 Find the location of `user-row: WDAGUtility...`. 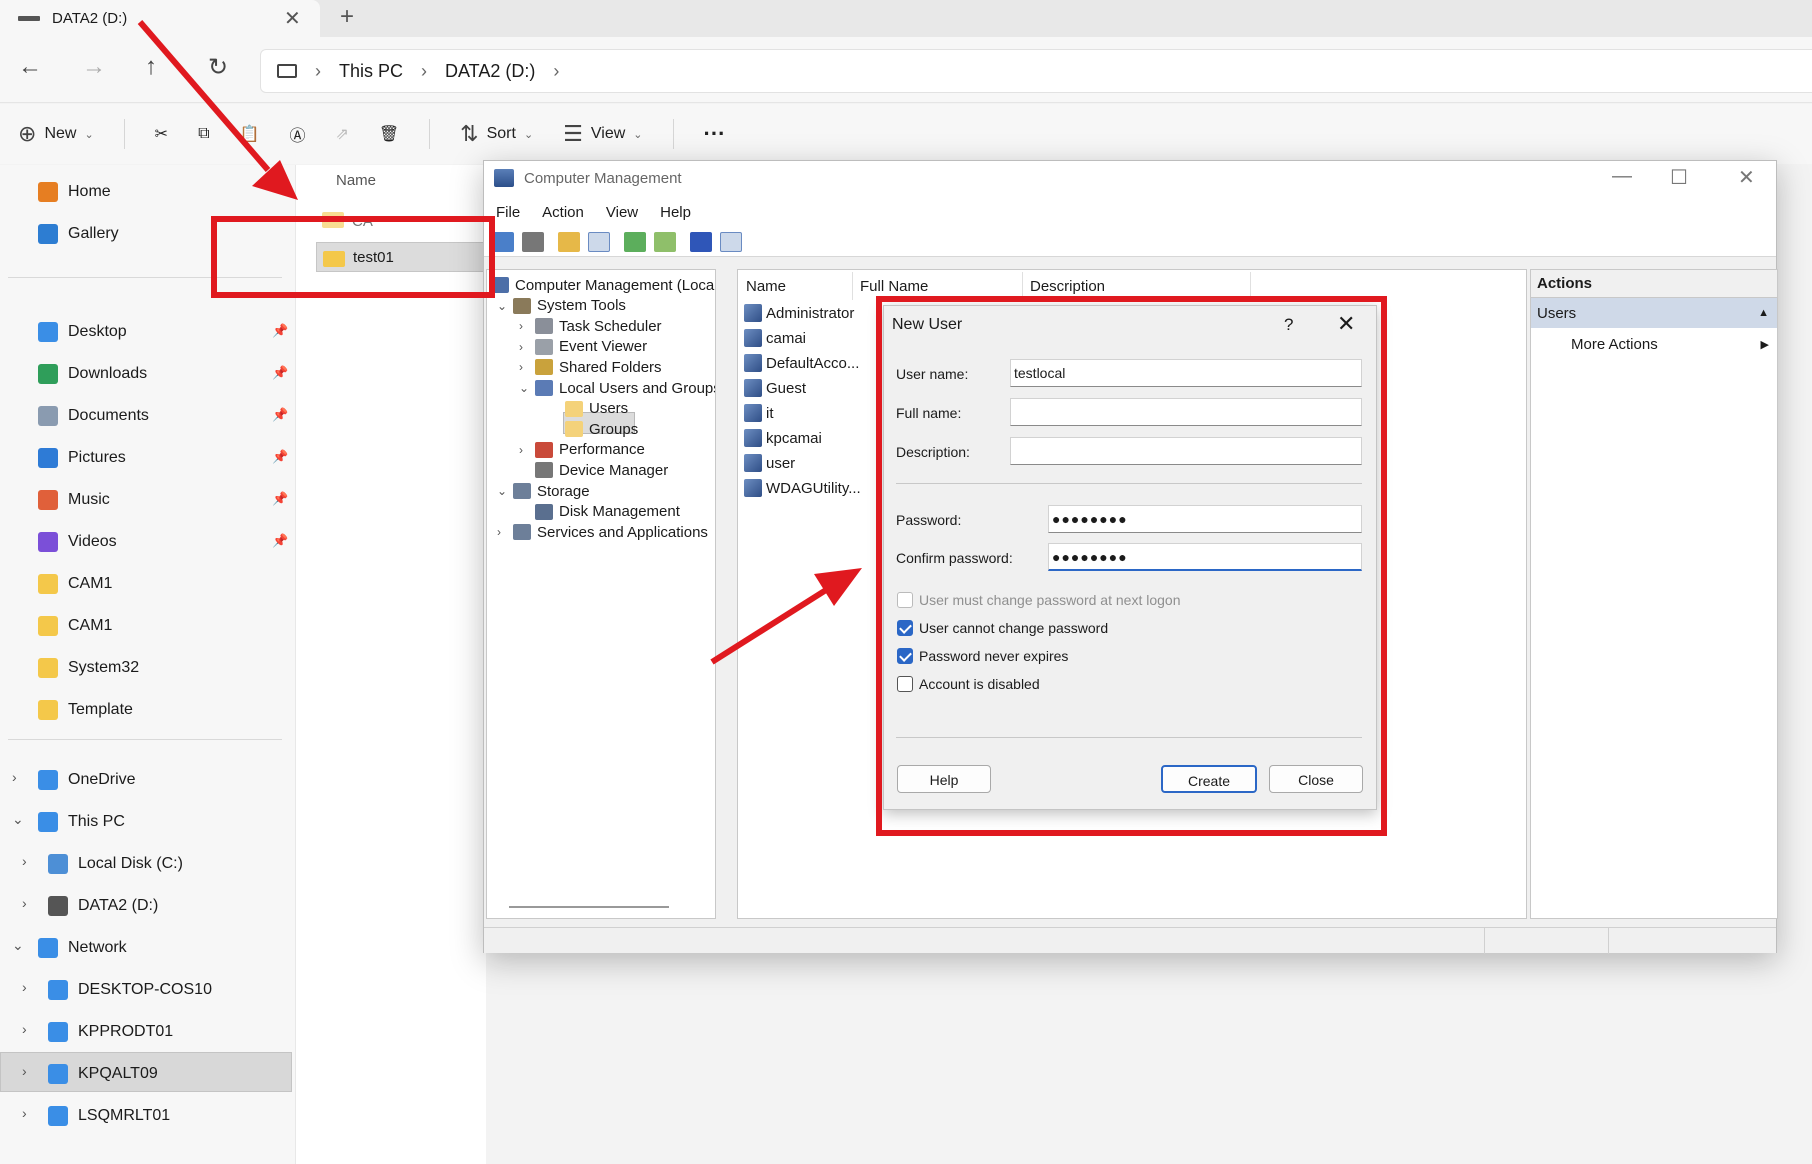

user-row: WDAGUtility... is located at coordinates (802, 488).